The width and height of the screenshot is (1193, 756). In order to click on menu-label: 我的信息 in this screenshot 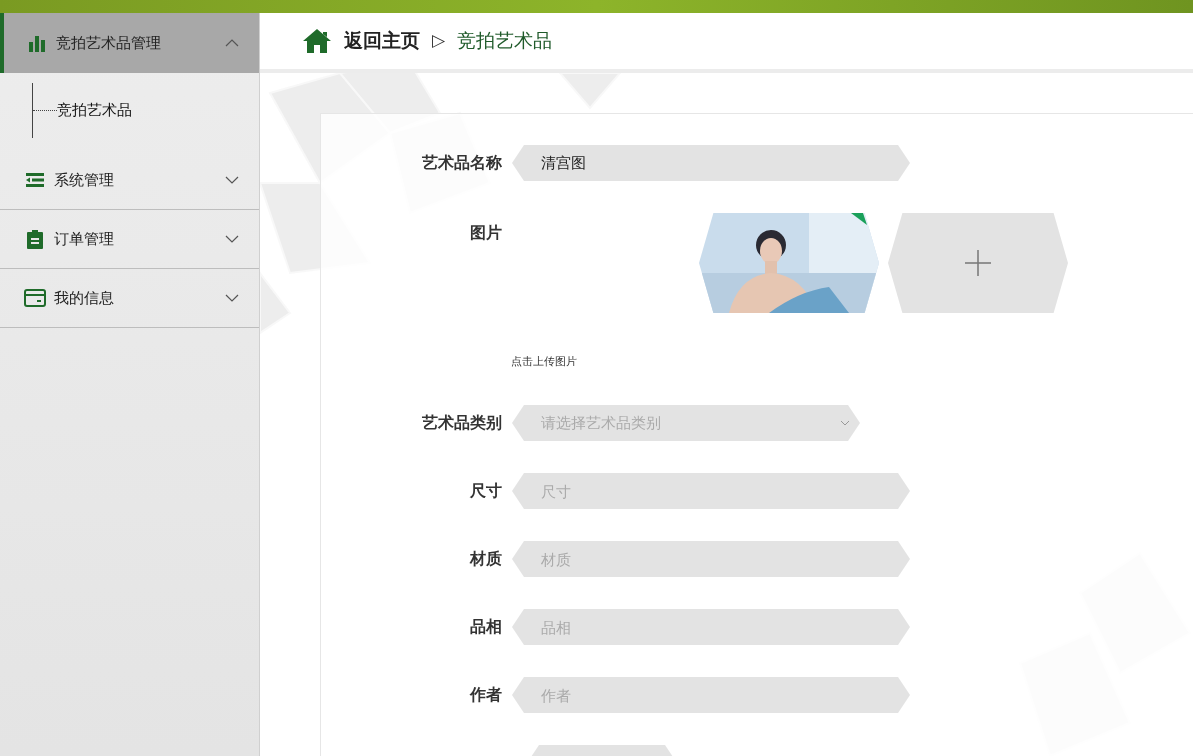, I will do `click(84, 297)`.